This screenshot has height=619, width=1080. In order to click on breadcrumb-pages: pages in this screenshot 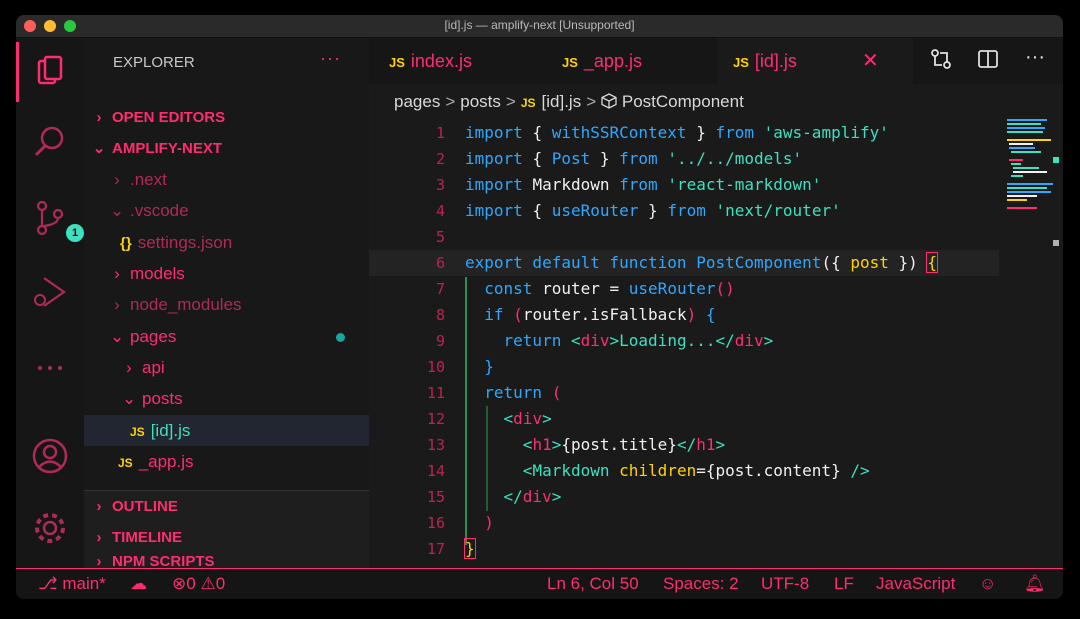, I will do `click(417, 101)`.